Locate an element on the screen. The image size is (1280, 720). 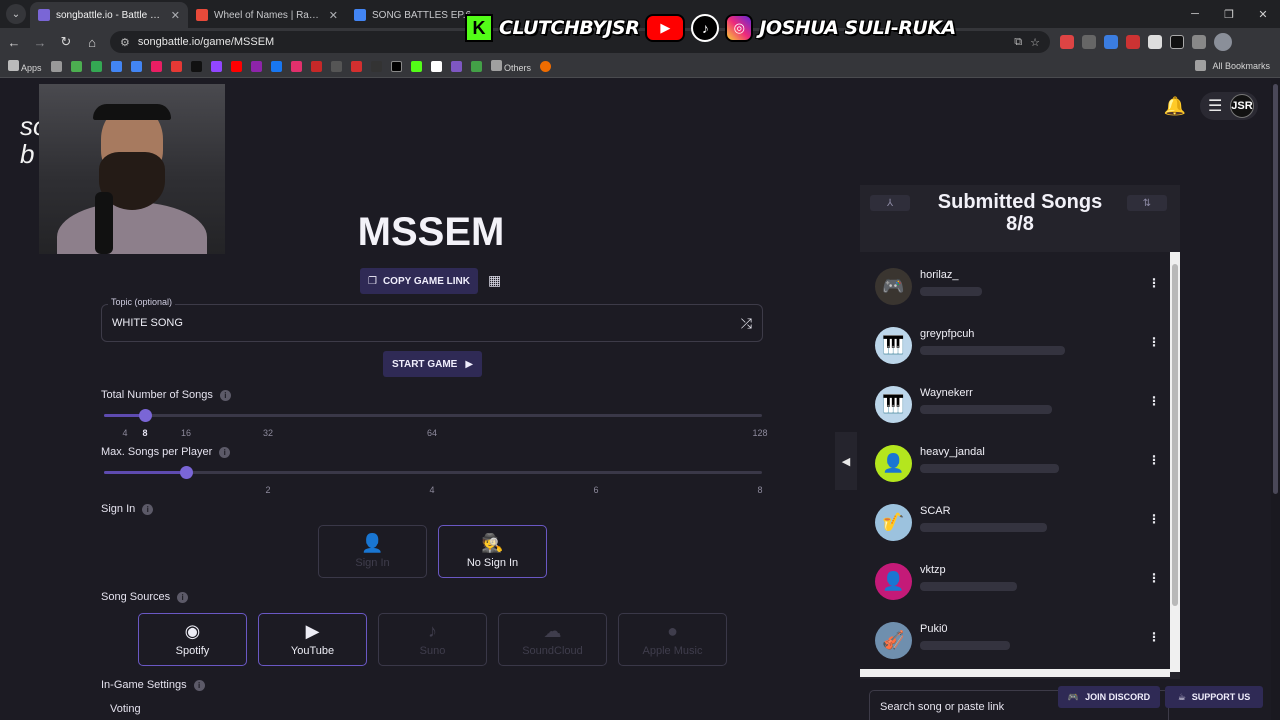
caret-left-icon: ◀ is located at coordinates (846, 461).